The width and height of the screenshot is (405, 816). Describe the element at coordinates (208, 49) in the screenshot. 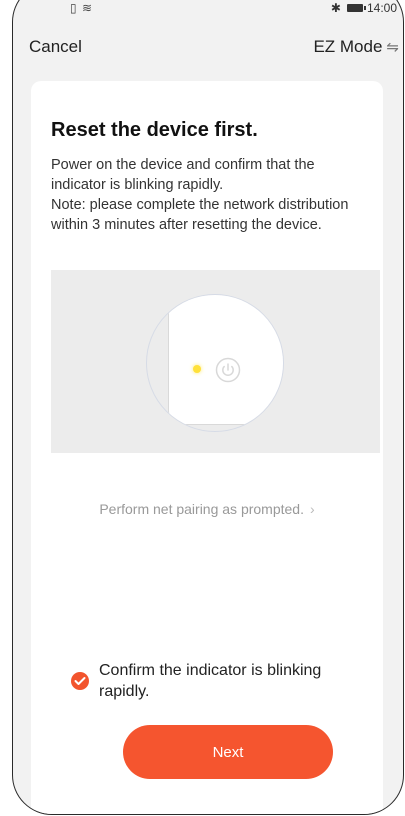

I see `nav-bar: Cancel EZ Mode ⇋` at that location.